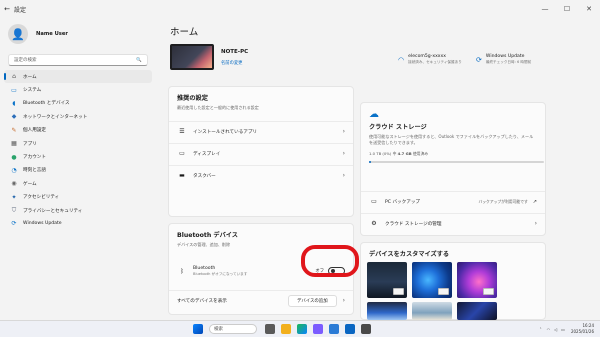 Image resolution: width=600 pixels, height=337 pixels. Describe the element at coordinates (41, 198) in the screenshot. I see `sidebar-item-label: アクセシビリティ` at that location.